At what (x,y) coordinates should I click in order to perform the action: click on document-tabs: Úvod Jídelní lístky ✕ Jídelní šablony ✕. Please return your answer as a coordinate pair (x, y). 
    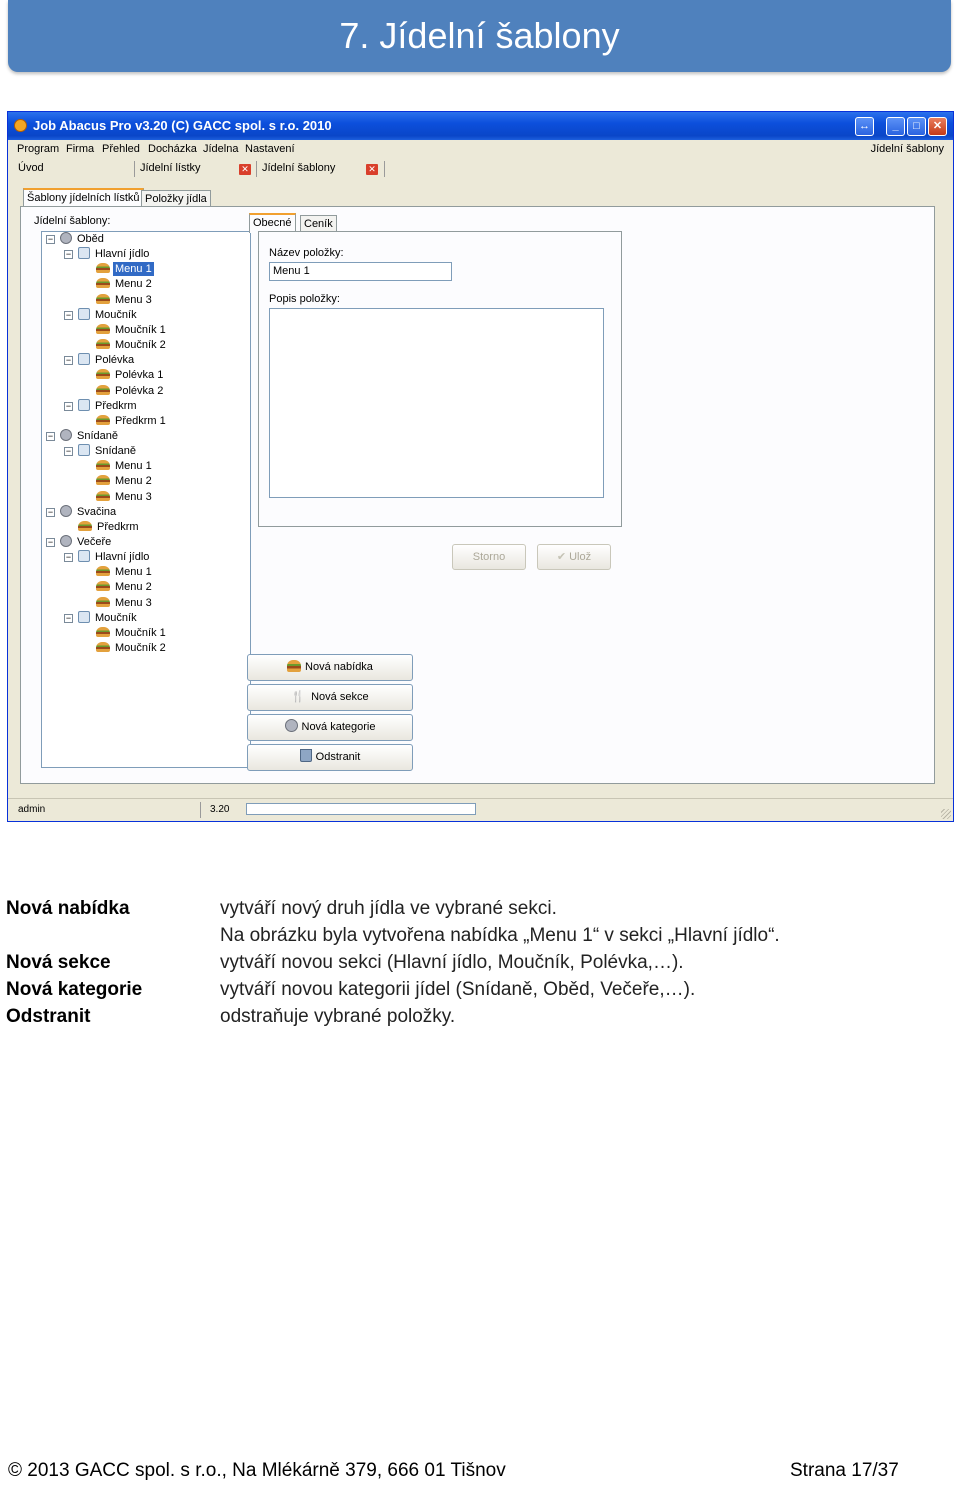
    Looking at the image, I should click on (480, 169).